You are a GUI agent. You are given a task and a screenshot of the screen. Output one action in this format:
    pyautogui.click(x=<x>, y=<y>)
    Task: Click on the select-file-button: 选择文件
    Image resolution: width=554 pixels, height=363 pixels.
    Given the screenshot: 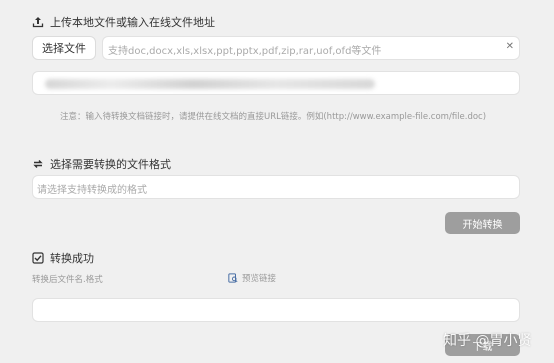 What is the action you would take?
    pyautogui.click(x=64, y=48)
    